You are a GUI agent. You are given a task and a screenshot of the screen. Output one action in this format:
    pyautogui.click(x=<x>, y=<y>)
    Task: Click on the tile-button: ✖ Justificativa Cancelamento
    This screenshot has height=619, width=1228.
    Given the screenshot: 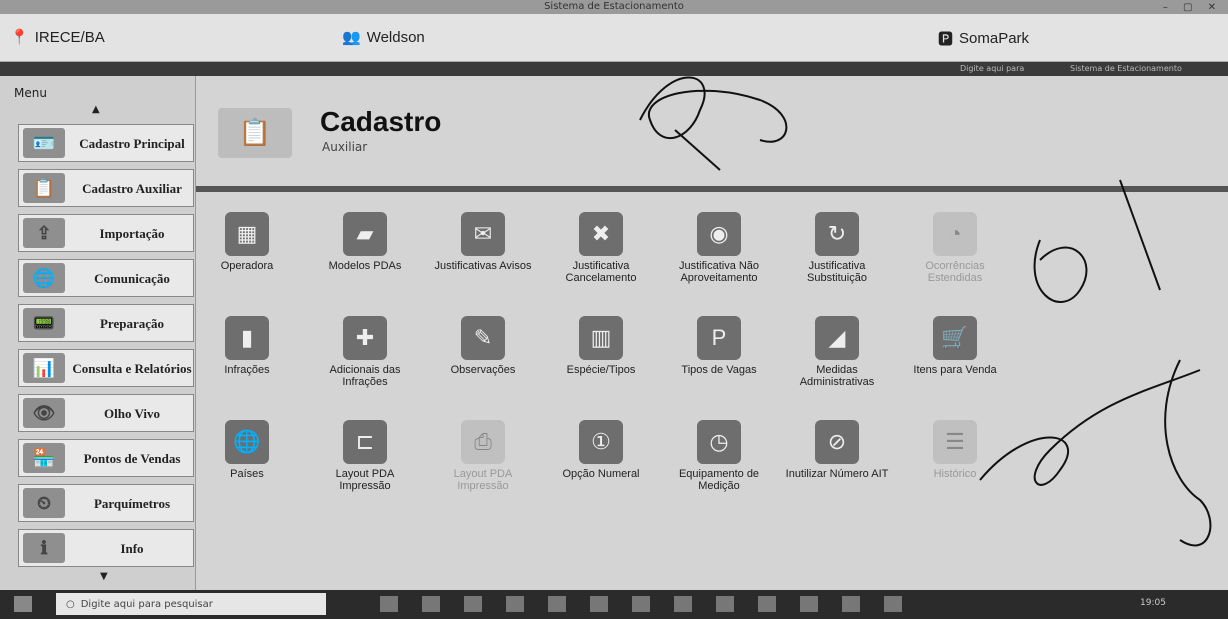 What is the action you would take?
    pyautogui.click(x=601, y=251)
    